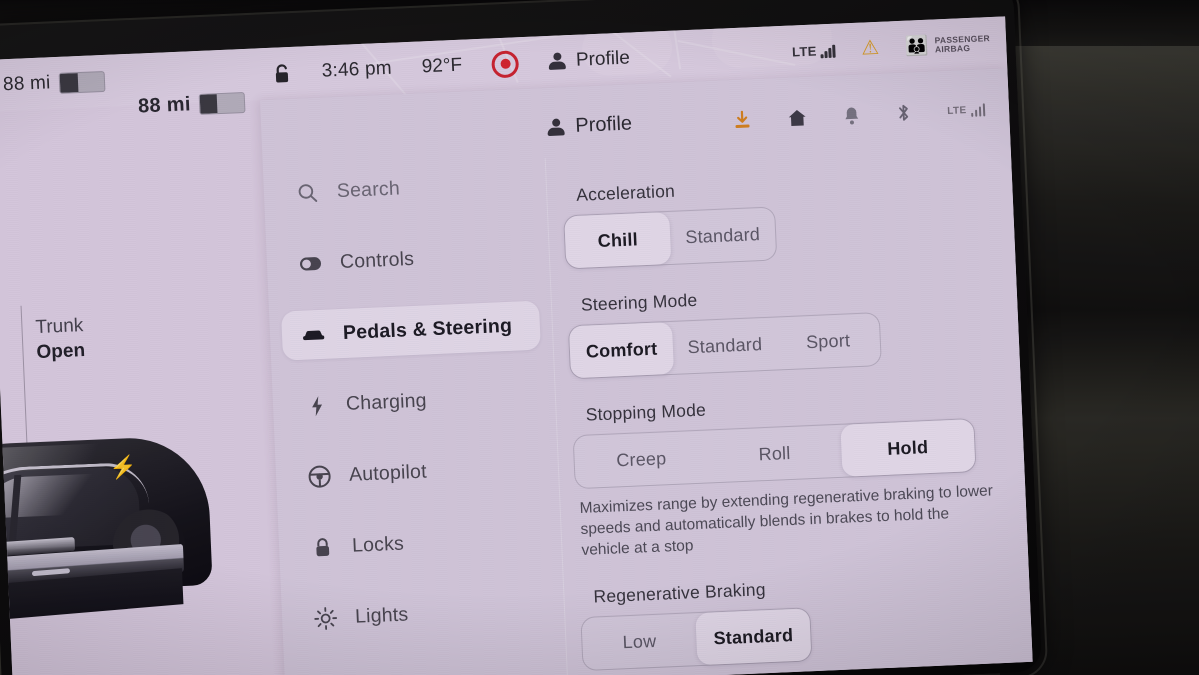  Describe the element at coordinates (356, 70) in the screenshot. I see `clock: 3:46 pm` at that location.